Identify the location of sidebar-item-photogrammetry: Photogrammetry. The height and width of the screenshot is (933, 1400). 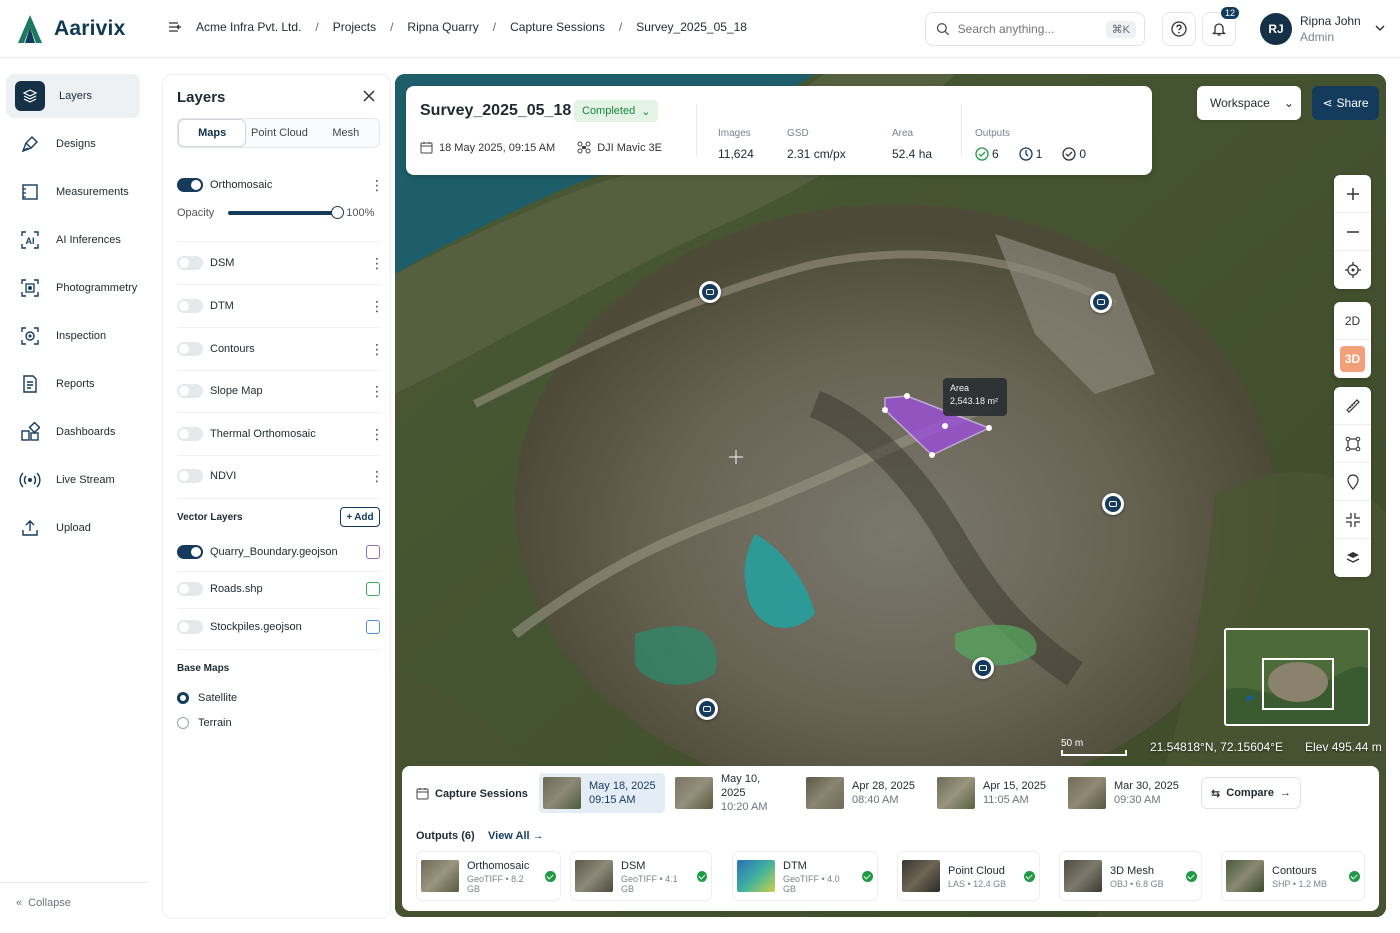
(73, 288).